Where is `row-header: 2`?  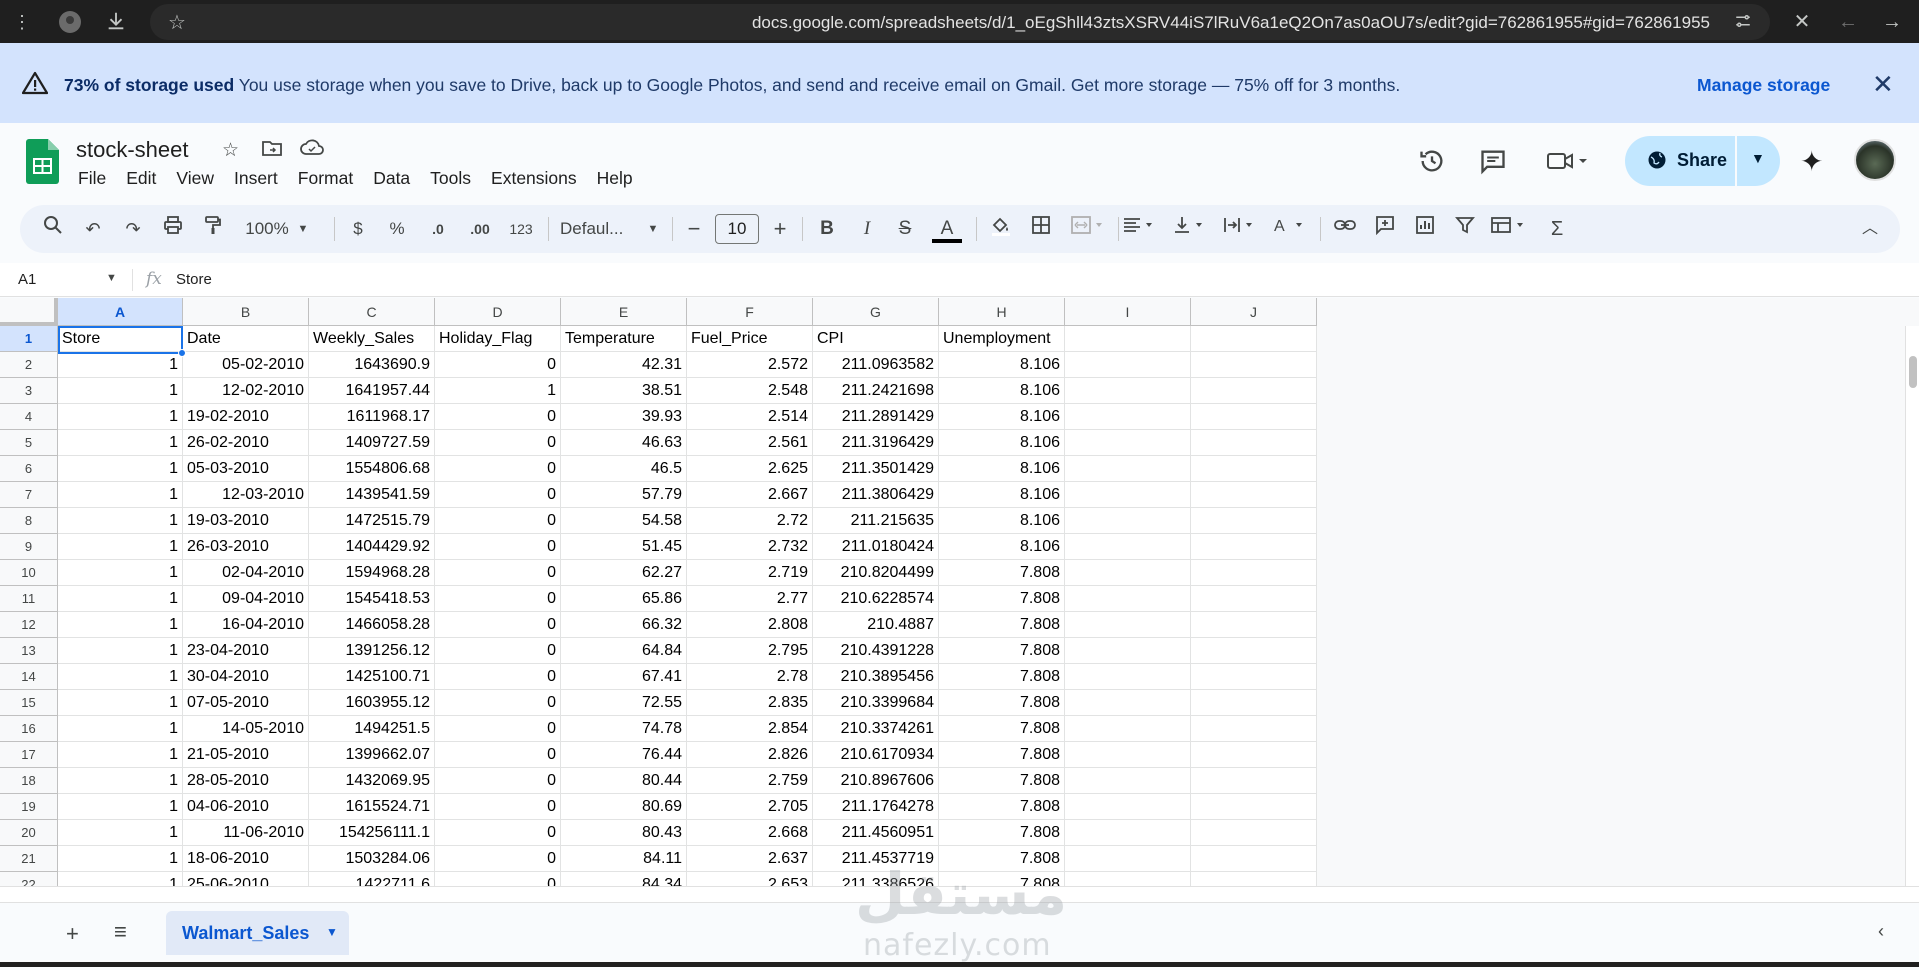 row-header: 2 is located at coordinates (29, 365).